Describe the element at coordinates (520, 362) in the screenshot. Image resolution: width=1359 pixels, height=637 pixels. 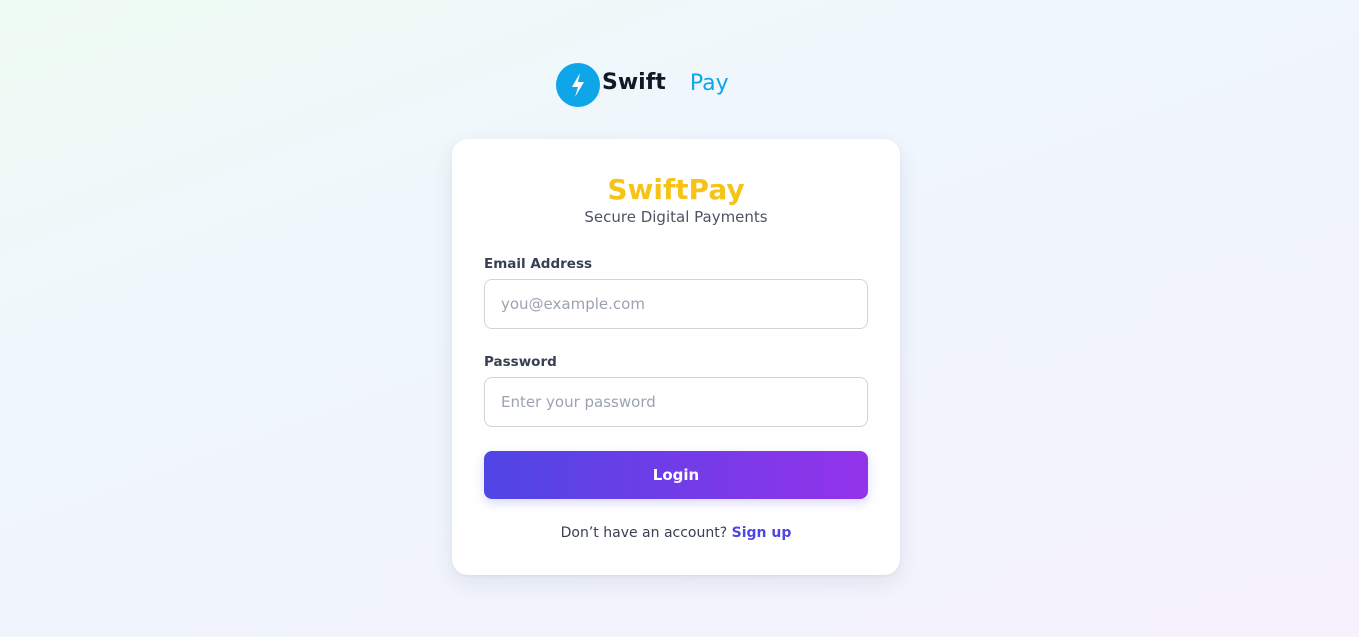
I see `password-label: Password` at that location.